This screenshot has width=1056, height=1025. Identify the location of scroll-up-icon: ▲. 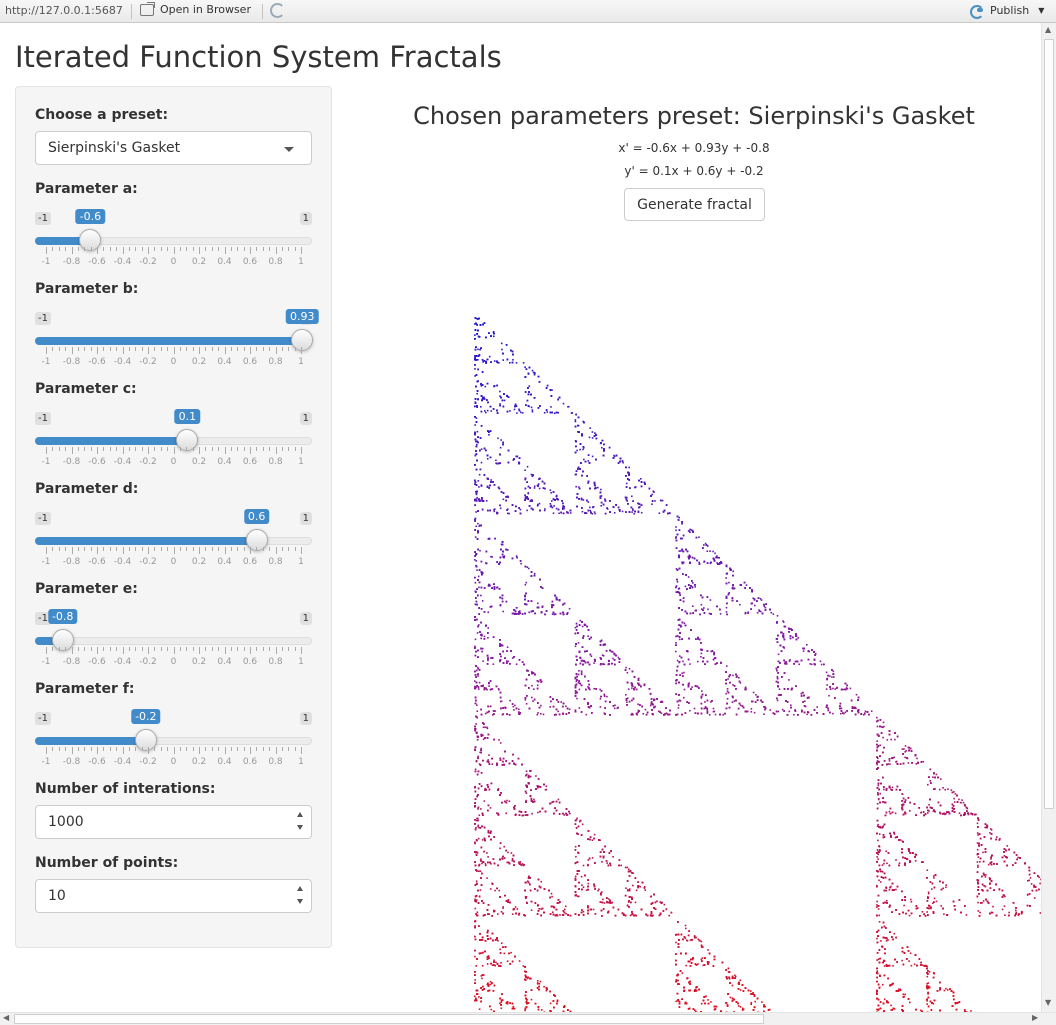
(1048, 29).